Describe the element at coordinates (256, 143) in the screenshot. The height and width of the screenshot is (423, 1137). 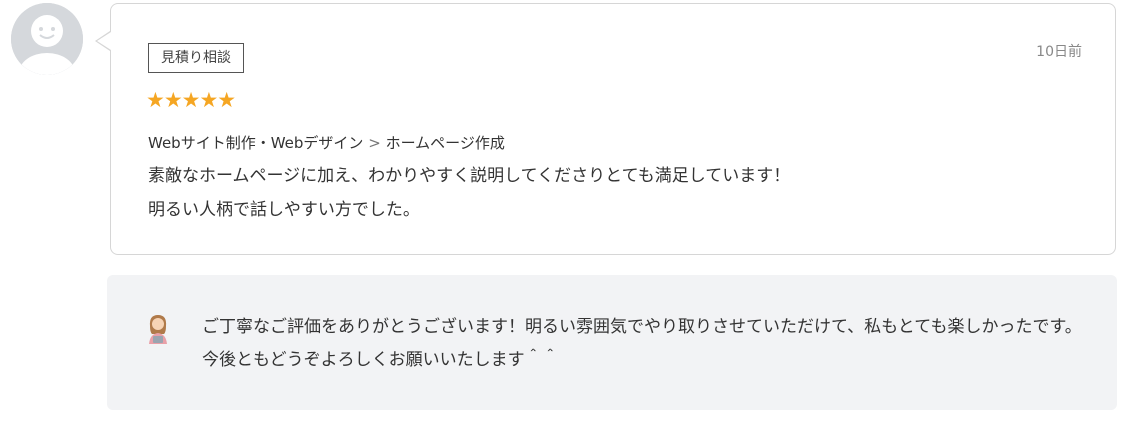
I see `category-label: Webサイト制作・Webデザイン` at that location.